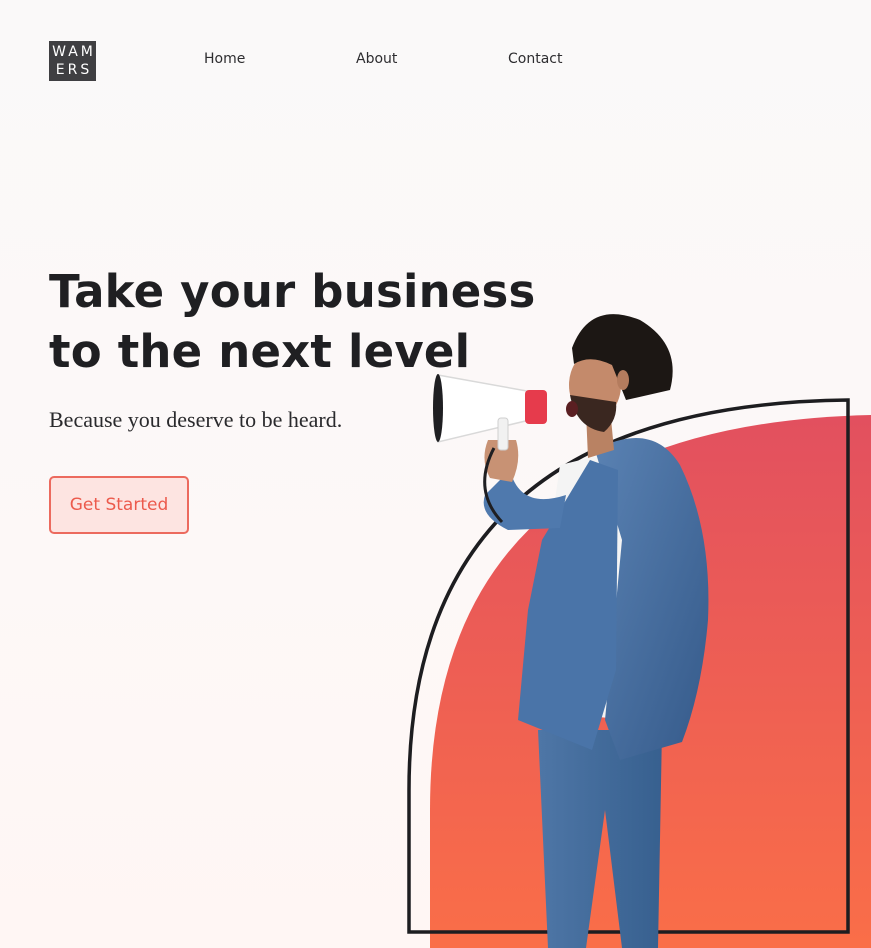 This screenshot has width=871, height=948. I want to click on logo-text-line1: WAM, so click(74, 52).